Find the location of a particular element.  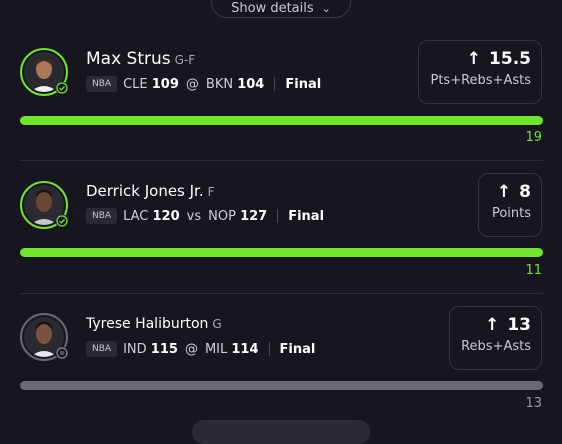

chevron-down-icon: ⌄ is located at coordinates (326, 8).